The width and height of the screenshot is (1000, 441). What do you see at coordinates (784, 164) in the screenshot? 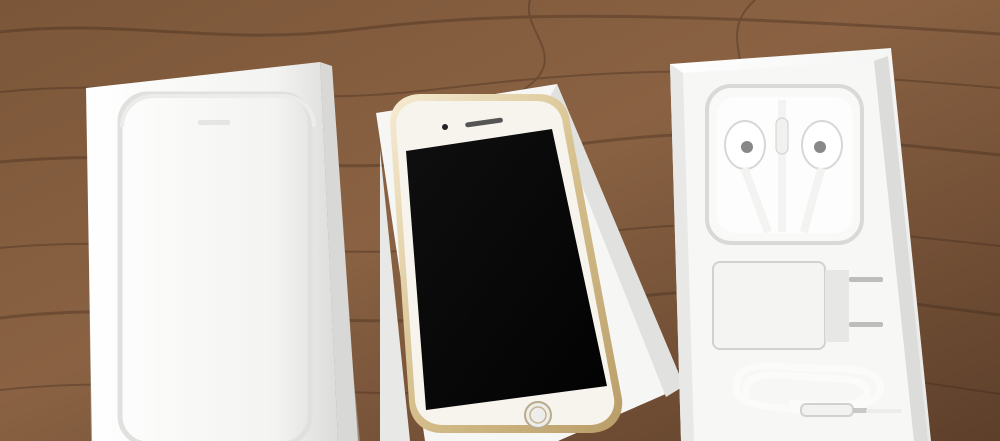
I see `earphones-case` at bounding box center [784, 164].